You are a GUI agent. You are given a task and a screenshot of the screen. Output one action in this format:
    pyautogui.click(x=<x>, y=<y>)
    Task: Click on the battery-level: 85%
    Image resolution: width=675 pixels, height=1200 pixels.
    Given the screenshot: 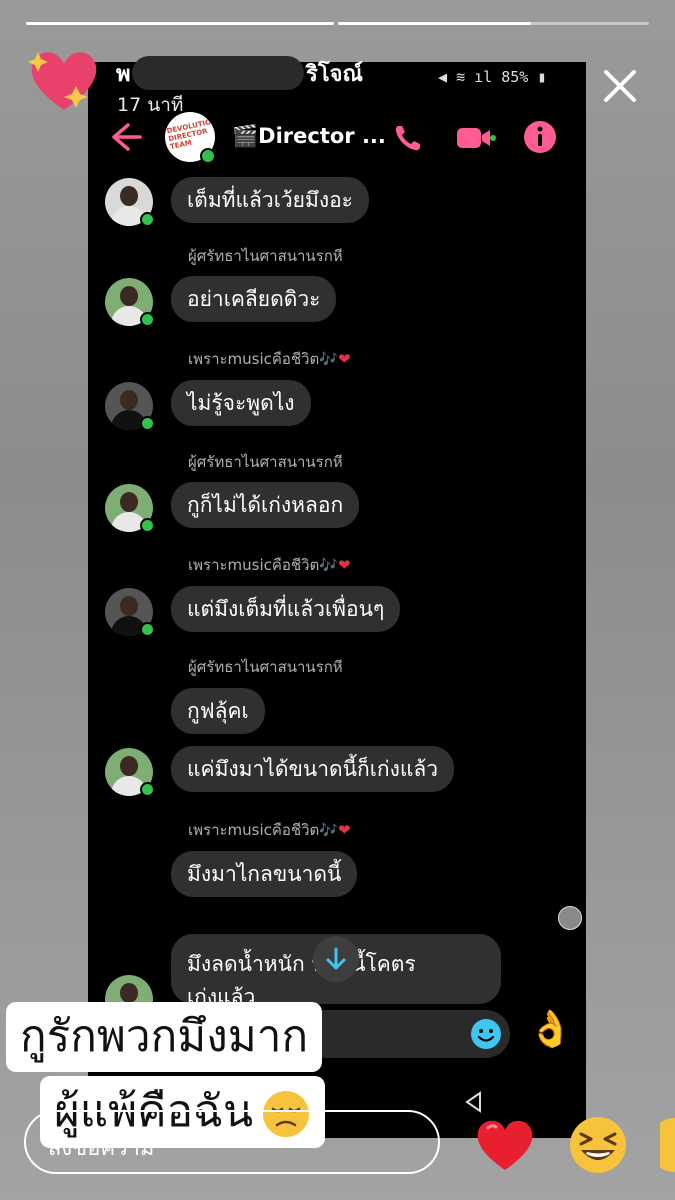 What is the action you would take?
    pyautogui.click(x=515, y=77)
    